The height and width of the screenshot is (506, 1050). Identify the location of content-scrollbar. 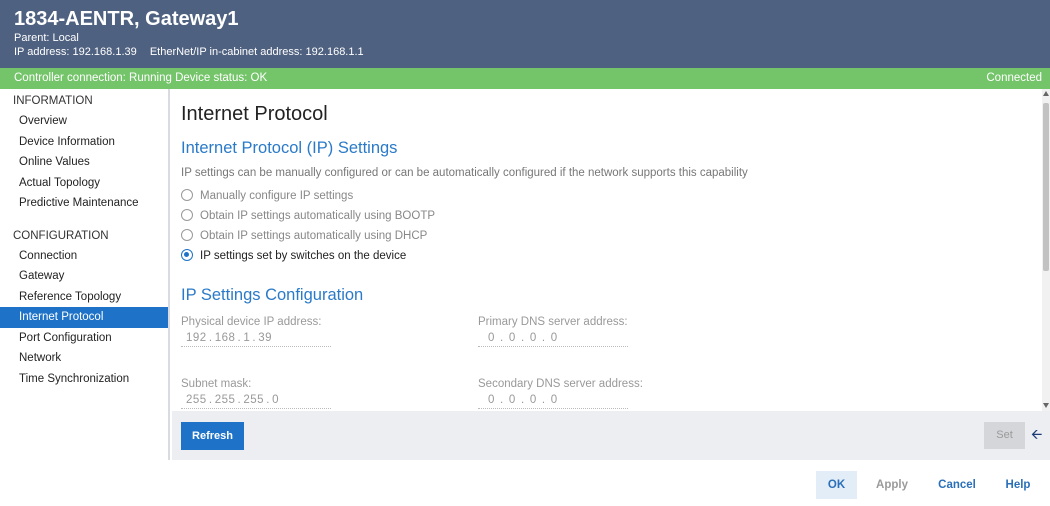
(1046, 250).